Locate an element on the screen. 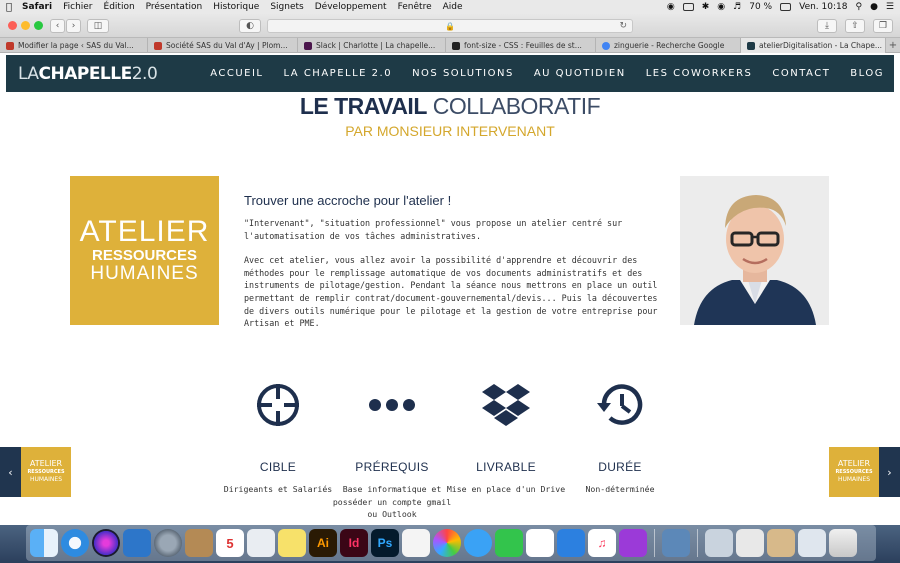 Image resolution: width=900 pixels, height=563 pixels. previous-atelier-link: ‹ ATELIER RESSOURCES HUMAINES is located at coordinates (35, 472).